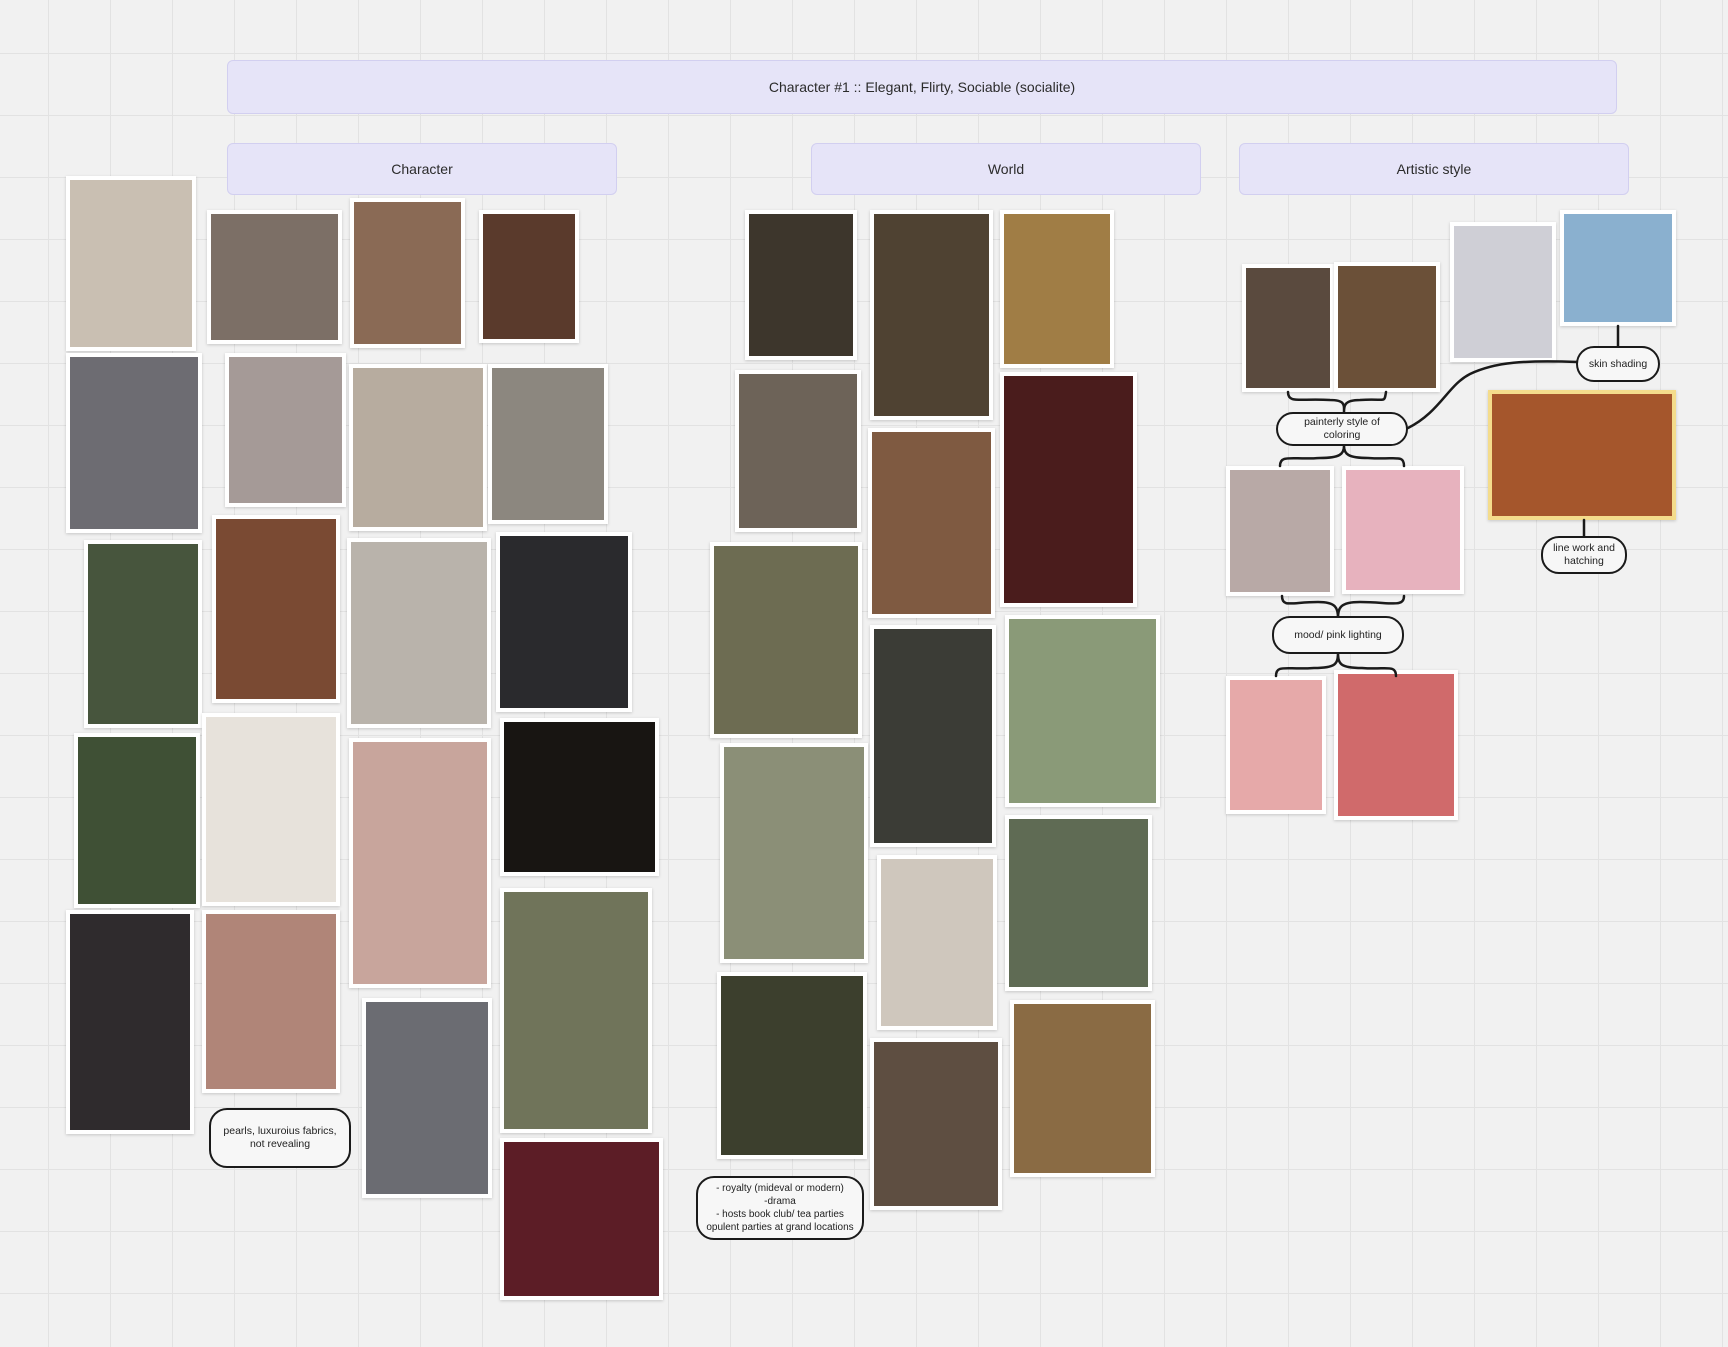 Image resolution: width=1728 pixels, height=1347 pixels. Describe the element at coordinates (1493, 395) in the screenshot. I see `connector-painterly-skin` at that location.